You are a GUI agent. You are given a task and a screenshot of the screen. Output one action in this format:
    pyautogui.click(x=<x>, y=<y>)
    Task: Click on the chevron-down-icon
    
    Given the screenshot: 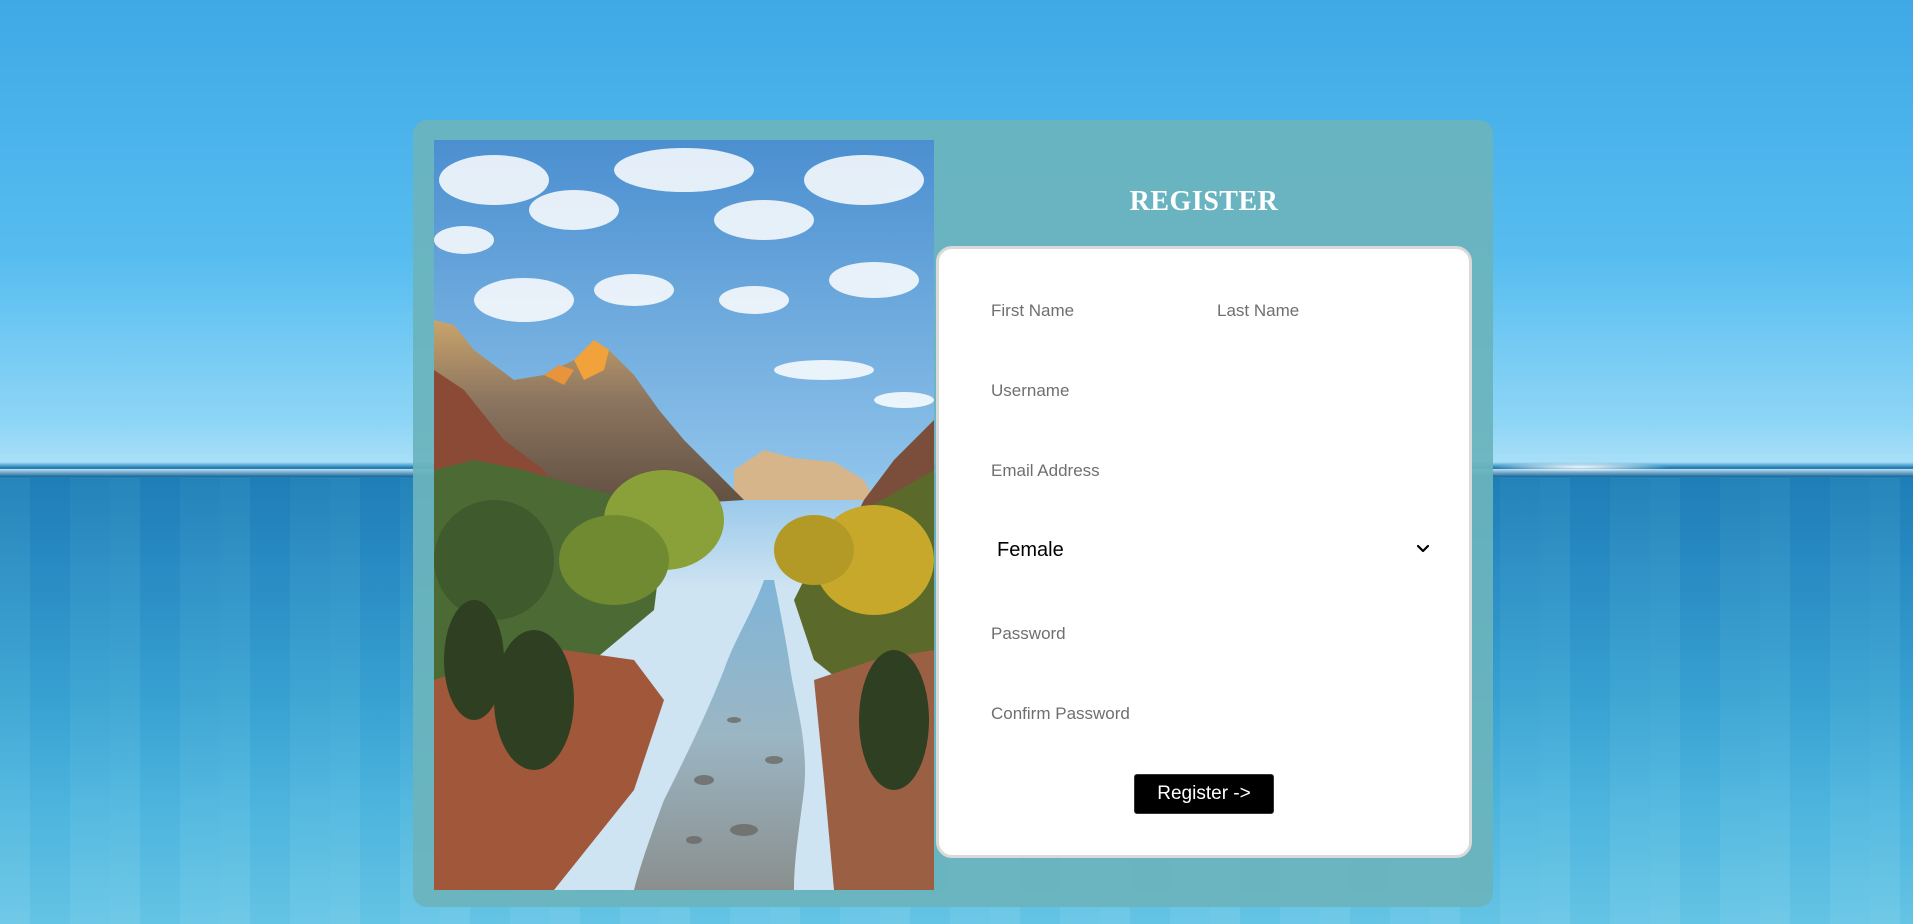 What is the action you would take?
    pyautogui.click(x=1423, y=549)
    